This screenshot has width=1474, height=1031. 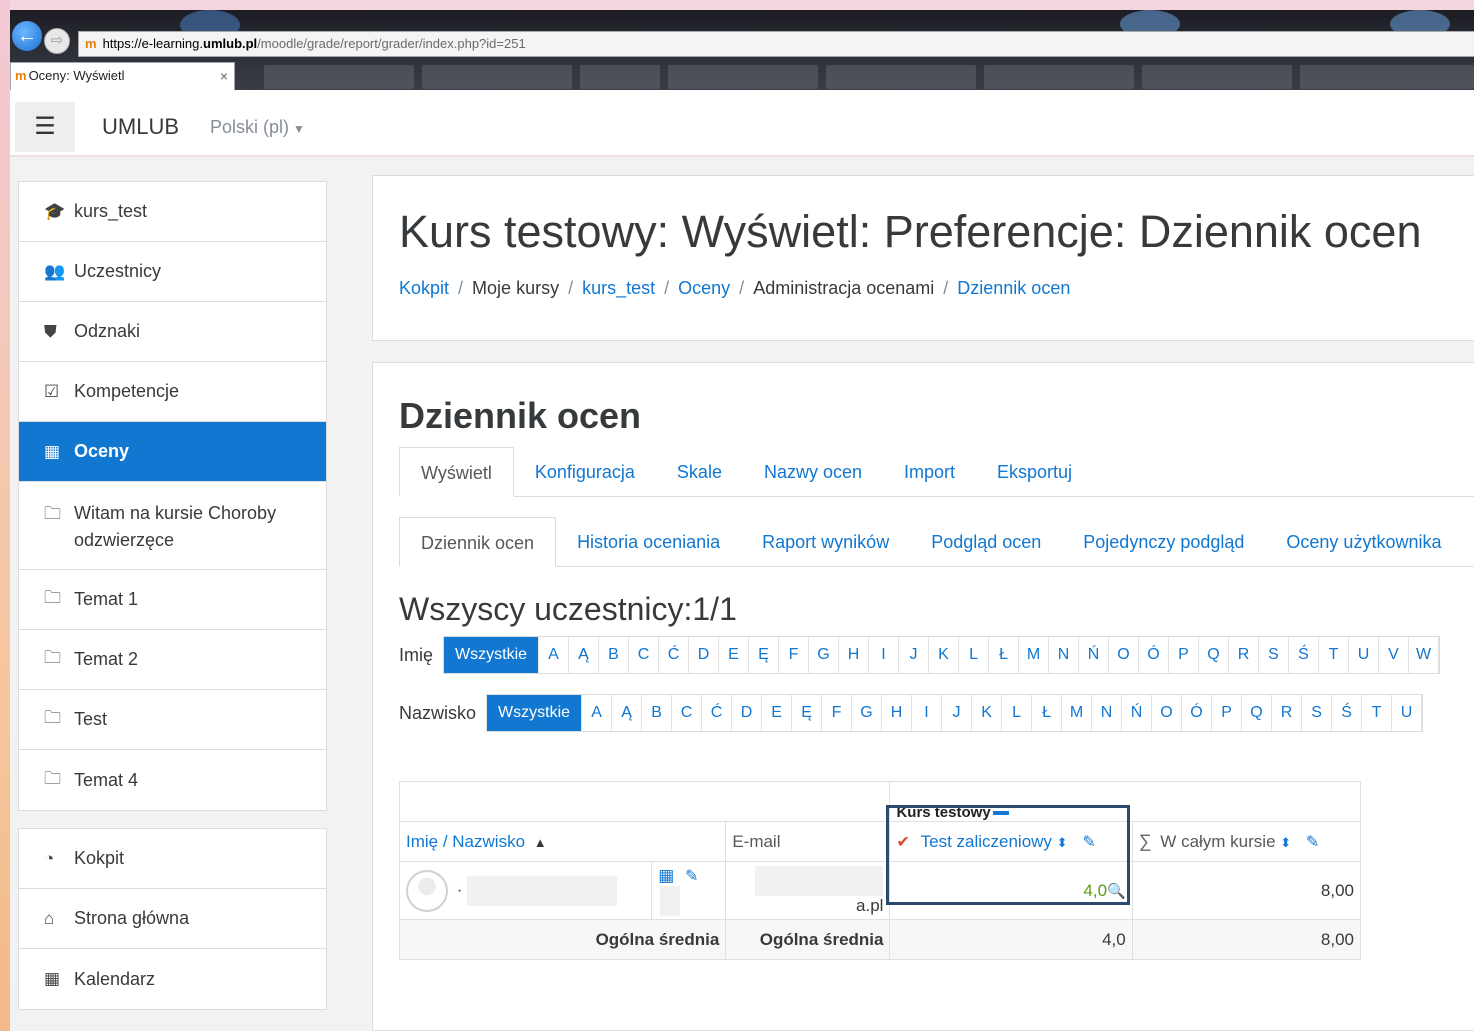 What do you see at coordinates (1064, 655) in the screenshot?
I see `letter-filter-link: N` at bounding box center [1064, 655].